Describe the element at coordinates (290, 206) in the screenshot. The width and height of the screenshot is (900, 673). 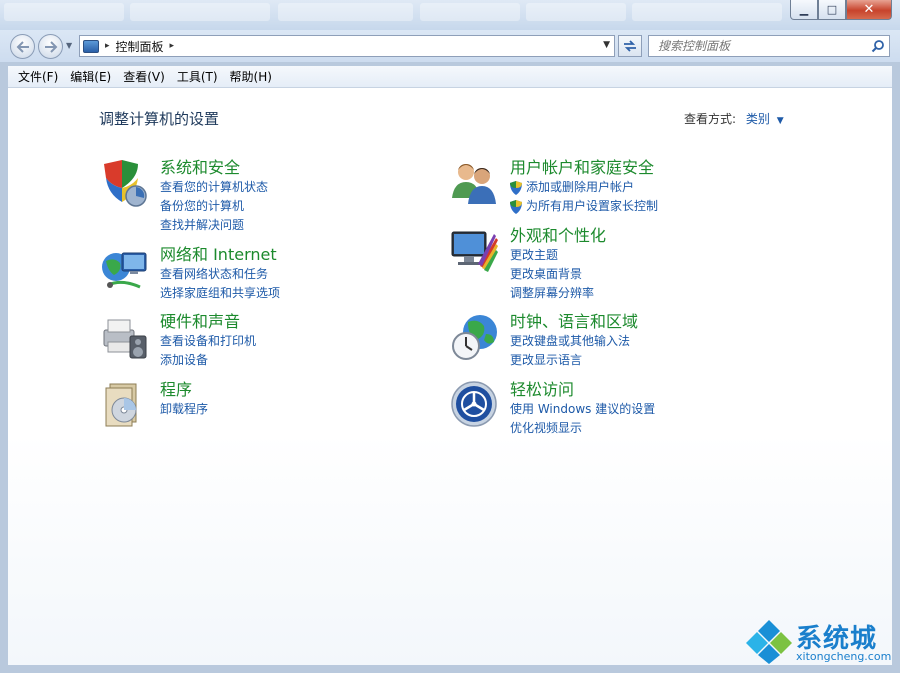
I see `link-backup-computer: 备份您的计算机` at that location.